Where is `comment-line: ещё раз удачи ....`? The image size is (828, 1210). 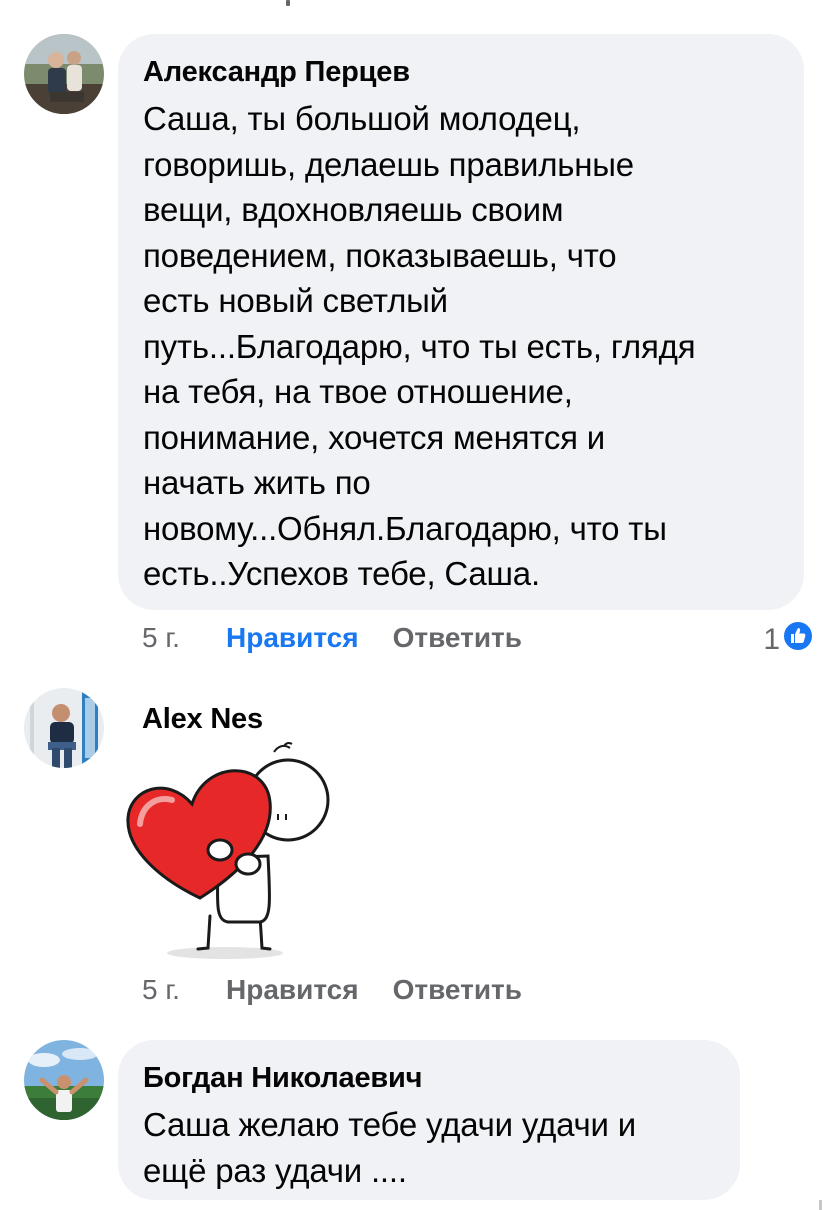 comment-line: ещё раз удачи .... is located at coordinates (275, 1170).